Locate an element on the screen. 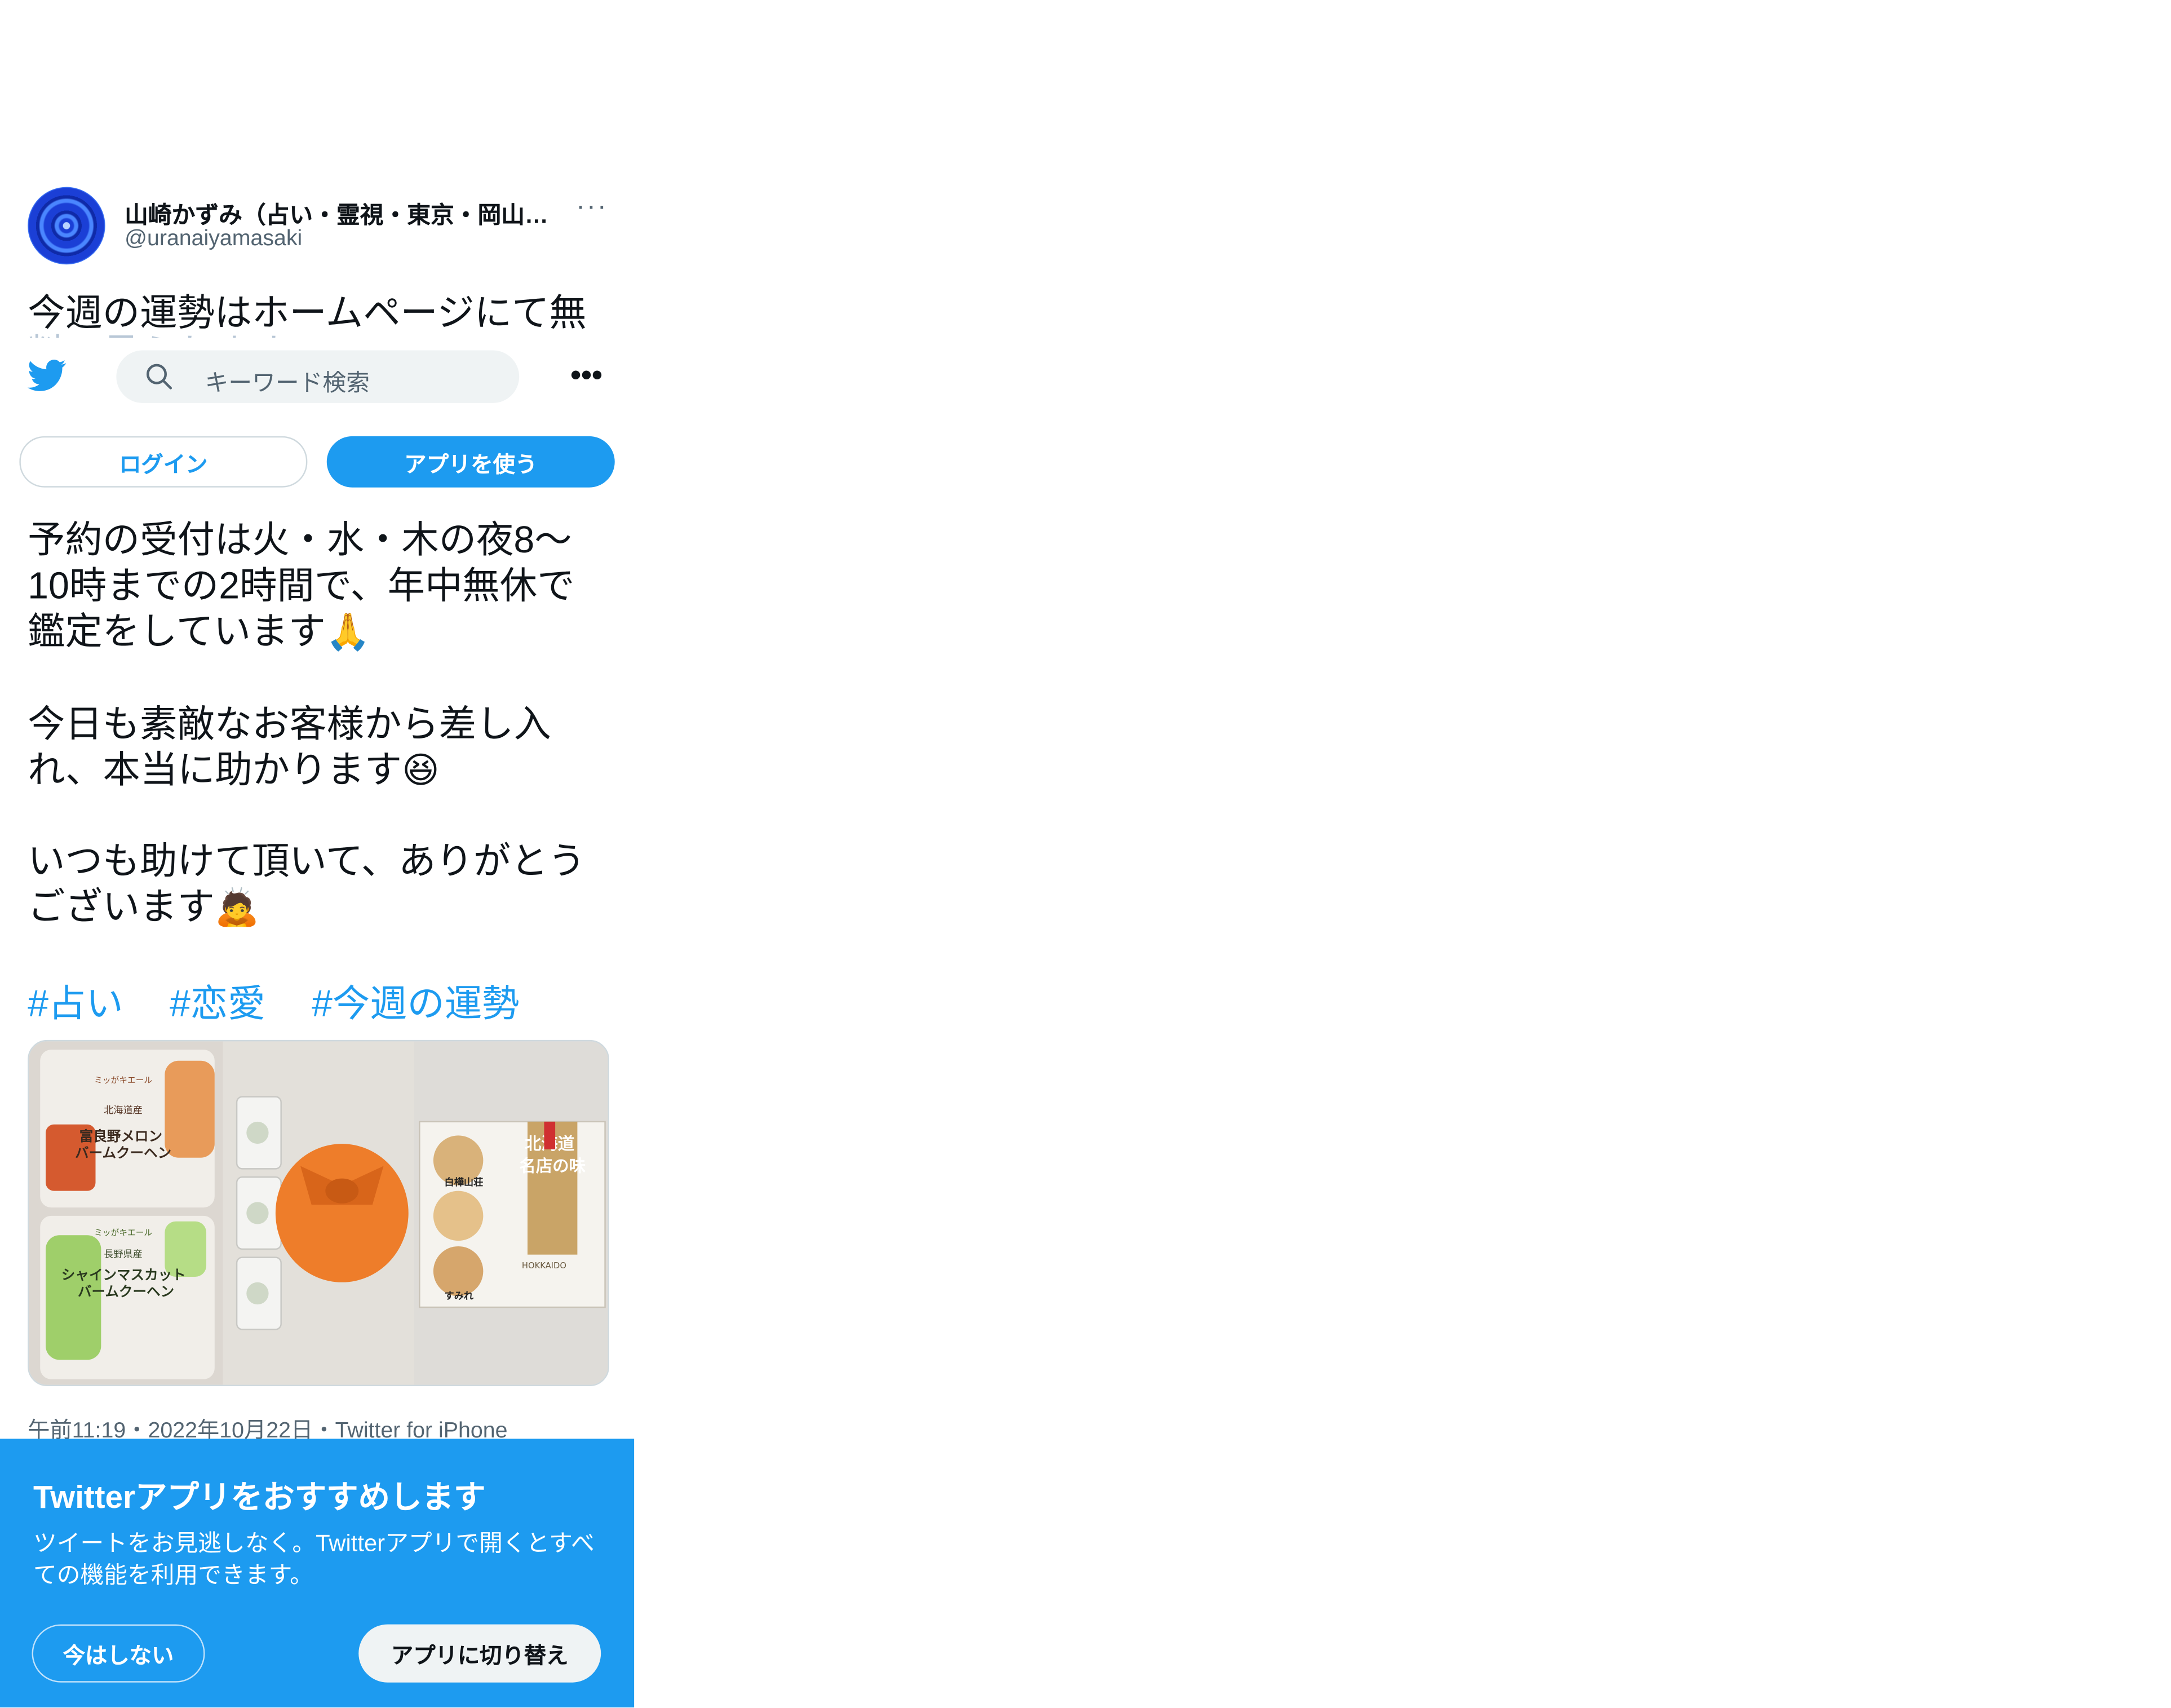  twitter-bird-icon is located at coordinates (47, 375).